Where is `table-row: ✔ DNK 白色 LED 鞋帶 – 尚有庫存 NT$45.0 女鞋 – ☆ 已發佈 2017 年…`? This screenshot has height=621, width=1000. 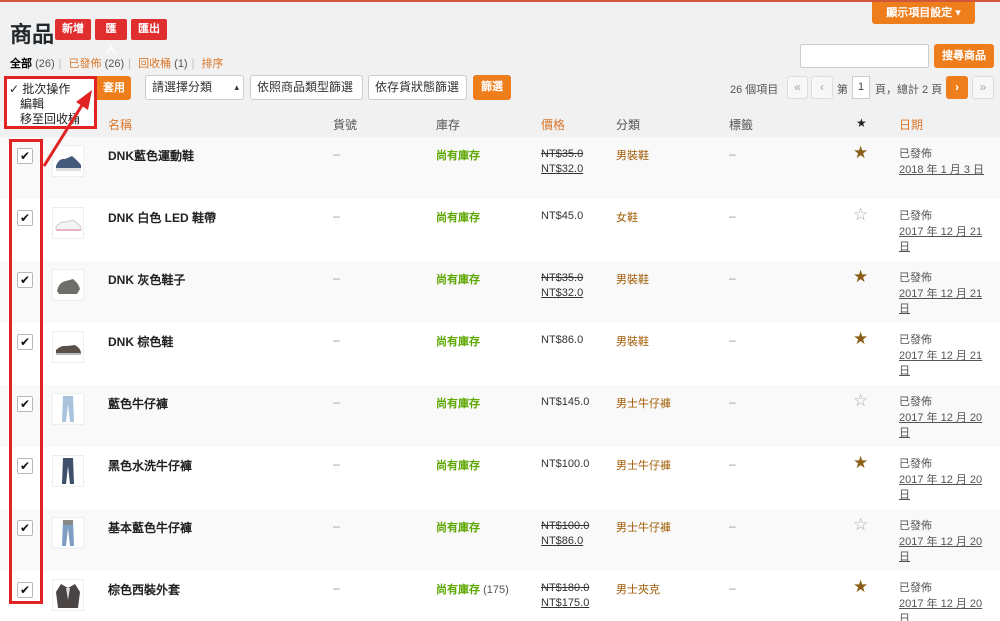 table-row: ✔ DNK 白色 LED 鞋帶 – 尚有庫存 NT$45.0 女鞋 – ☆ 已發佈 2017 年… is located at coordinates (500, 230).